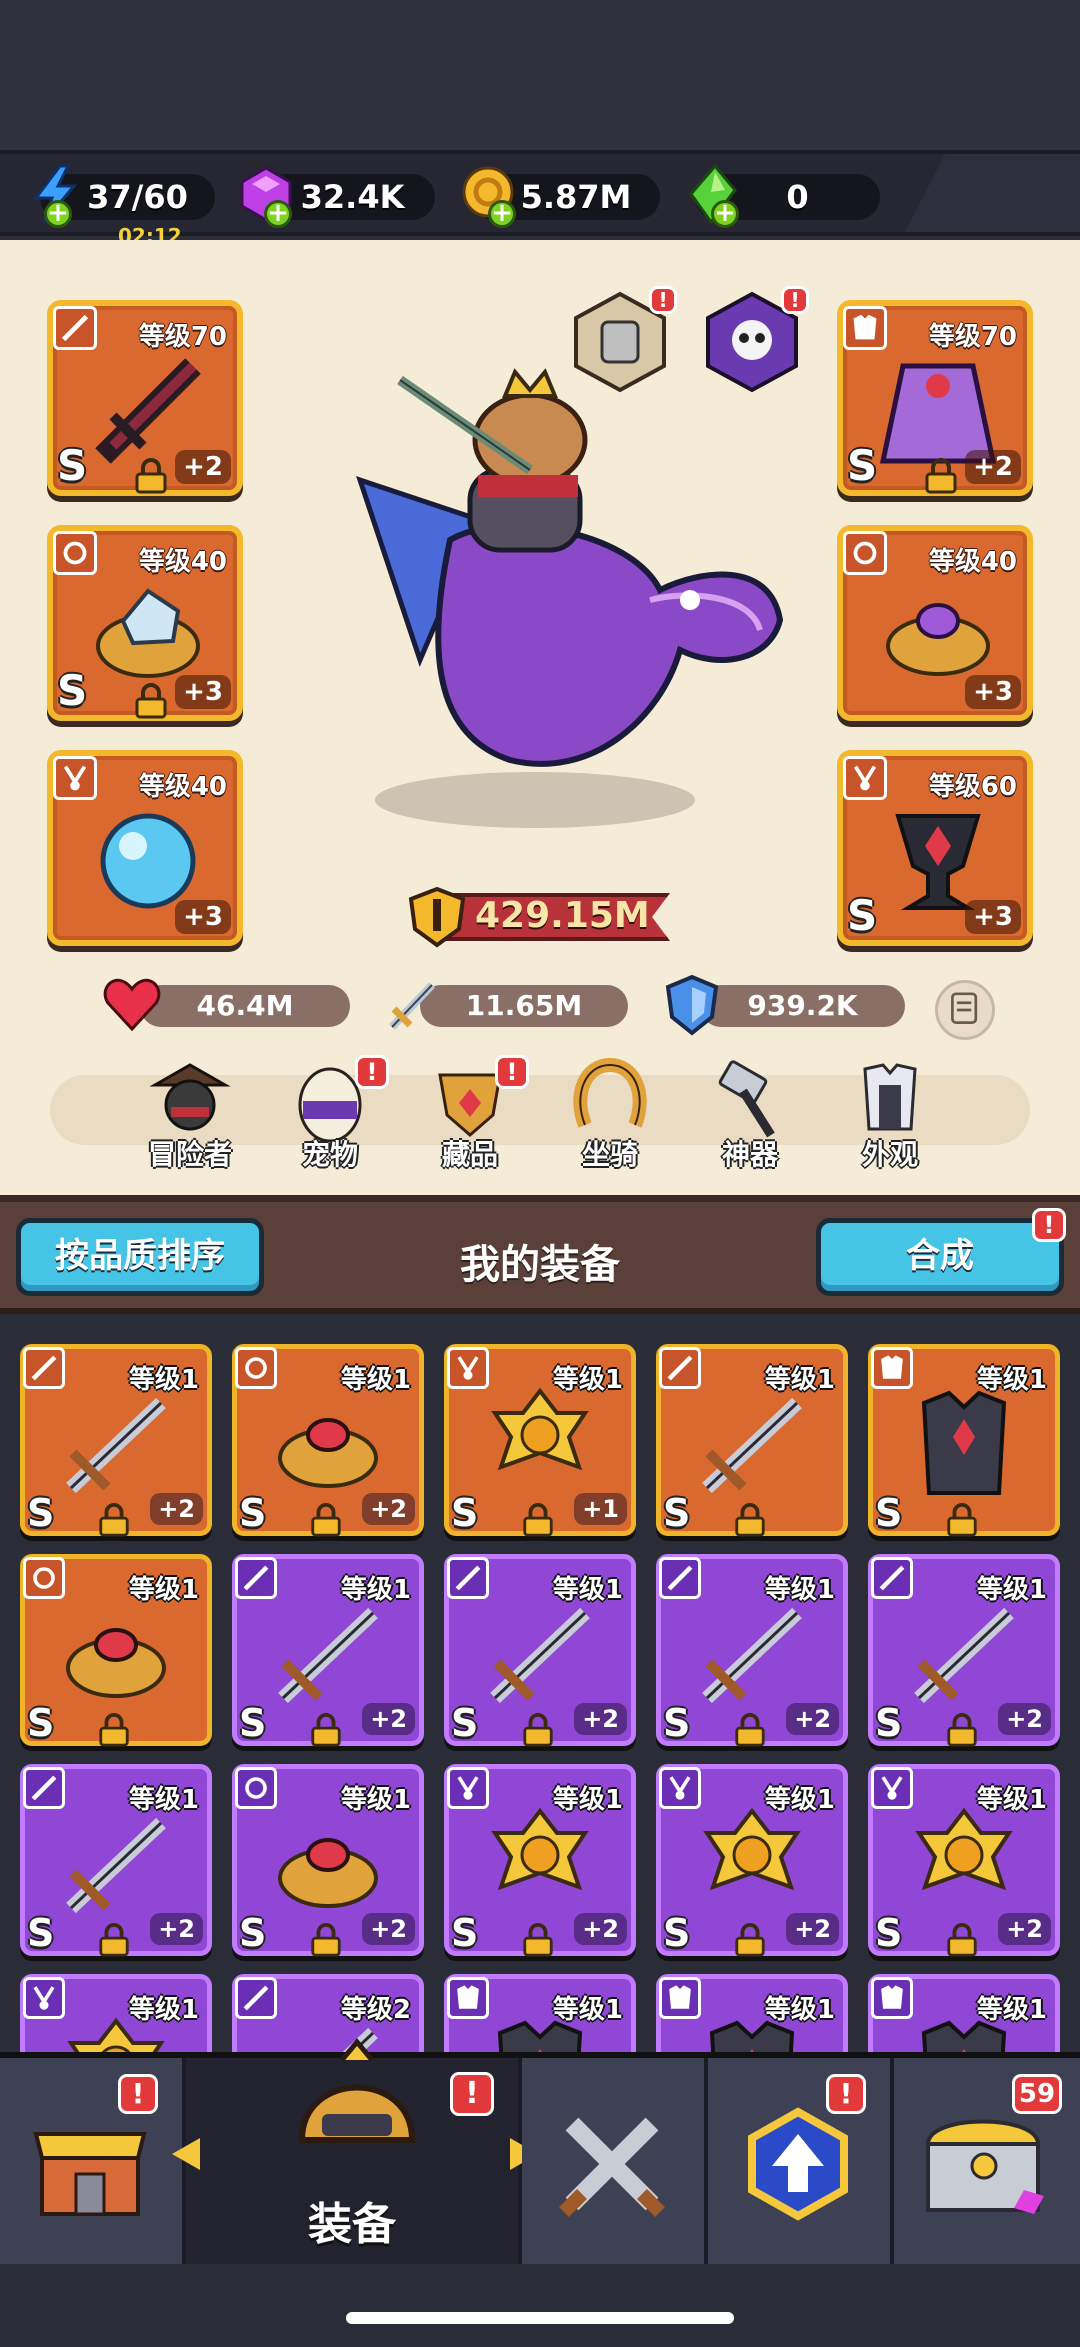 The width and height of the screenshot is (1080, 2347). Describe the element at coordinates (508, 1006) in the screenshot. I see `attack-stat: 11.65M` at that location.